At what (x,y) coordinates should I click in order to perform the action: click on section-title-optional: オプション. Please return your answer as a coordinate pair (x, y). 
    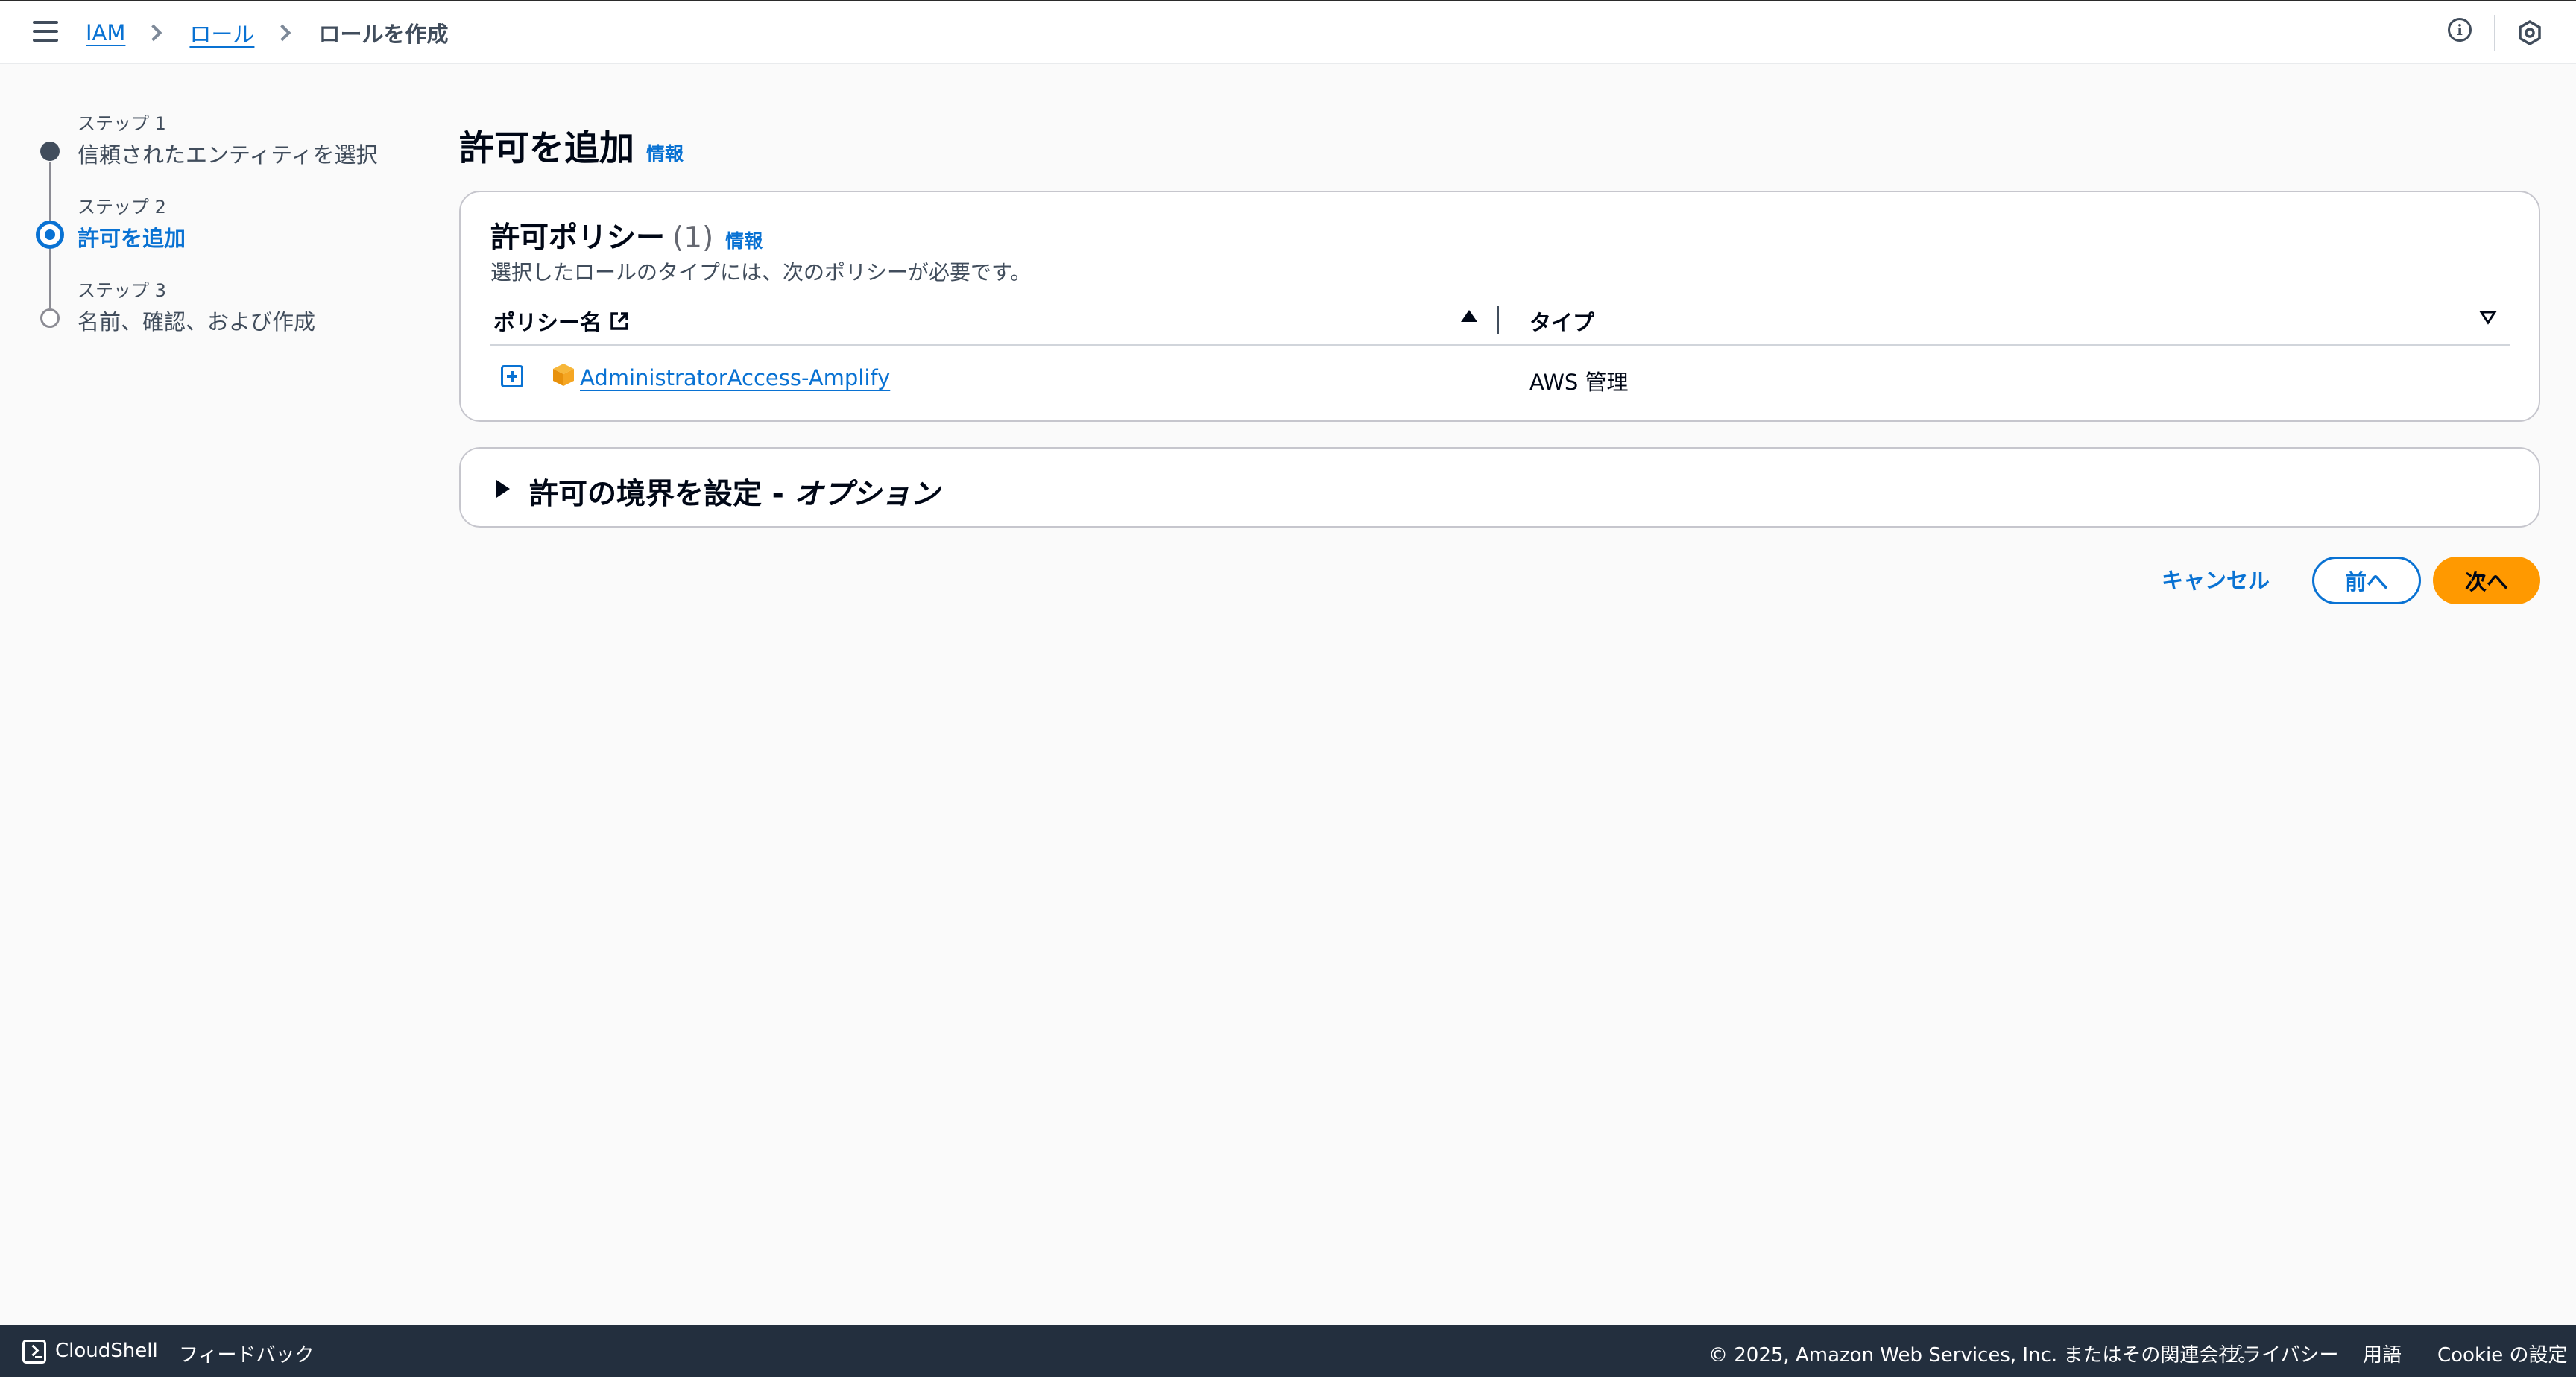
    Looking at the image, I should click on (867, 494).